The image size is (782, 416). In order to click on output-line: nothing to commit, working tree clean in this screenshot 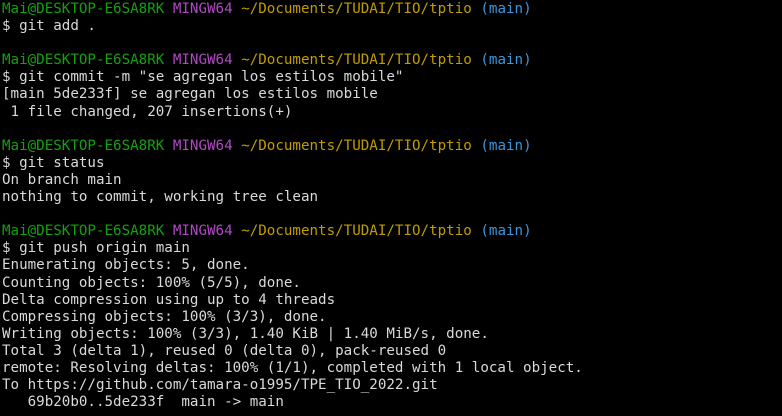, I will do `click(160, 197)`.